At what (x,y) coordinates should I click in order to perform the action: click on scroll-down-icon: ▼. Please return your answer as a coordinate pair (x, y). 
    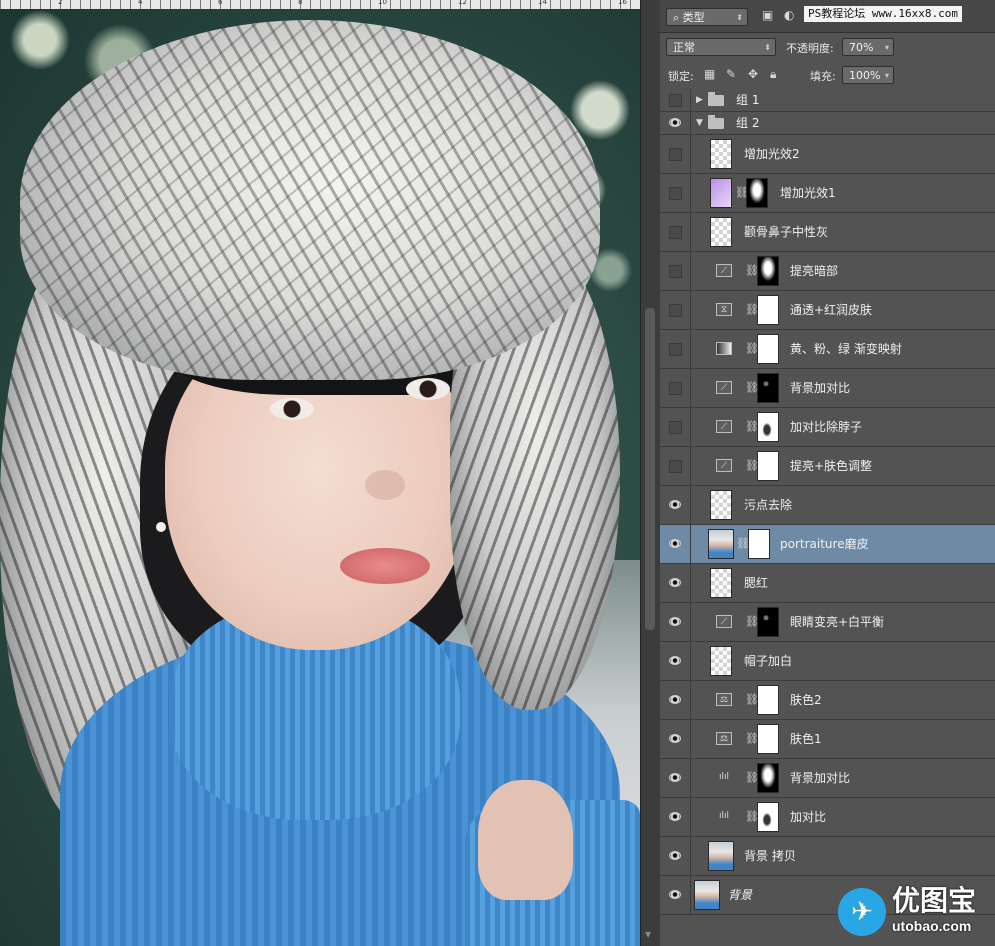
    Looking at the image, I should click on (648, 934).